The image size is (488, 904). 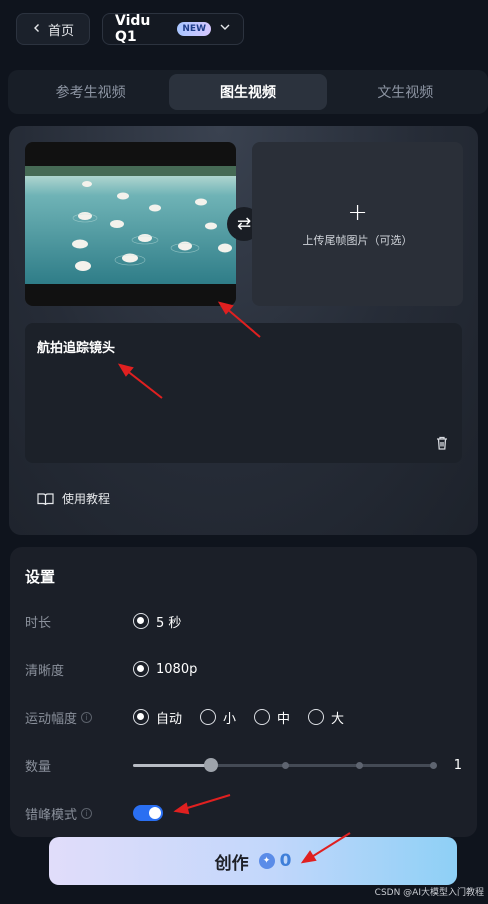 What do you see at coordinates (60, 31) in the screenshot?
I see `home-label: 首页` at bounding box center [60, 31].